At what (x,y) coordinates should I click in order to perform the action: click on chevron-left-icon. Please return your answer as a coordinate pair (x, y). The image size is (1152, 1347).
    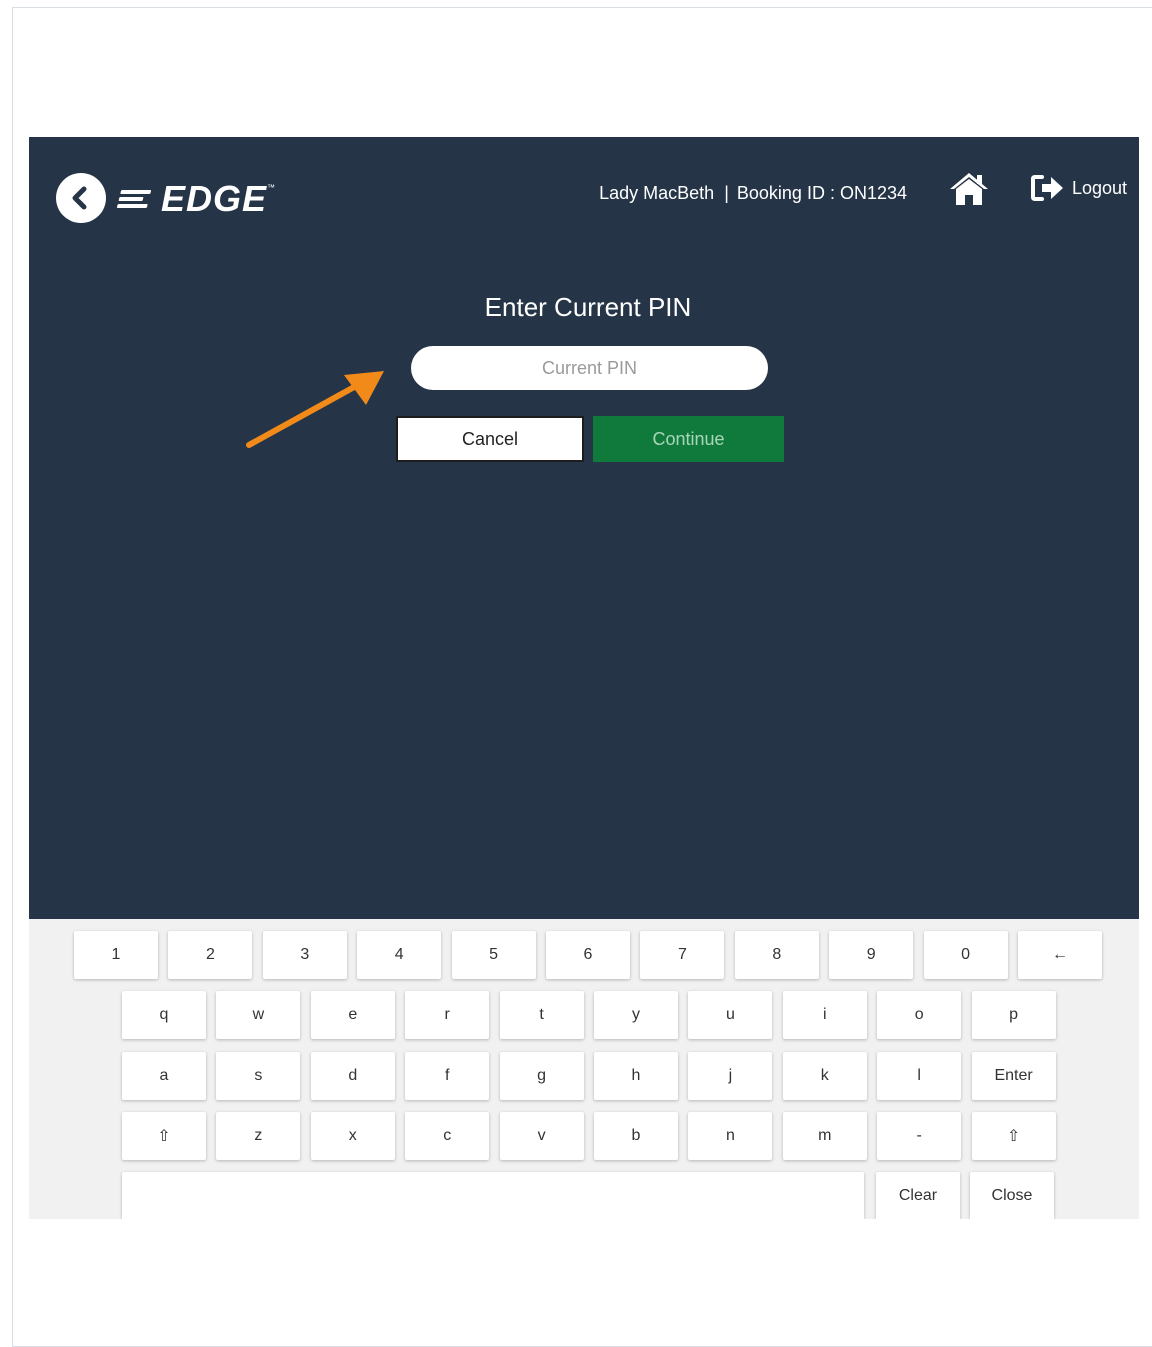
    Looking at the image, I should click on (79, 198).